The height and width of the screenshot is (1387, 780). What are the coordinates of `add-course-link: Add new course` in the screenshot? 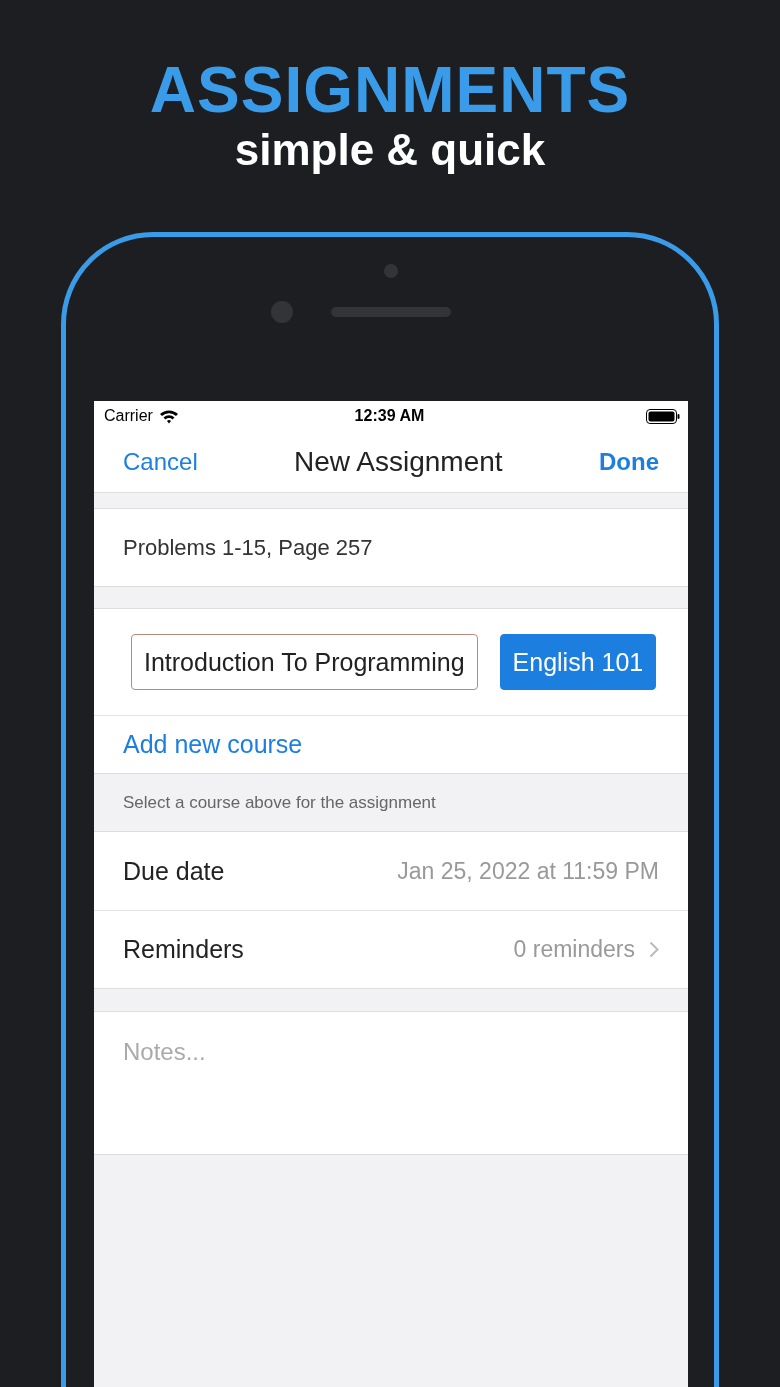 It's located at (213, 744).